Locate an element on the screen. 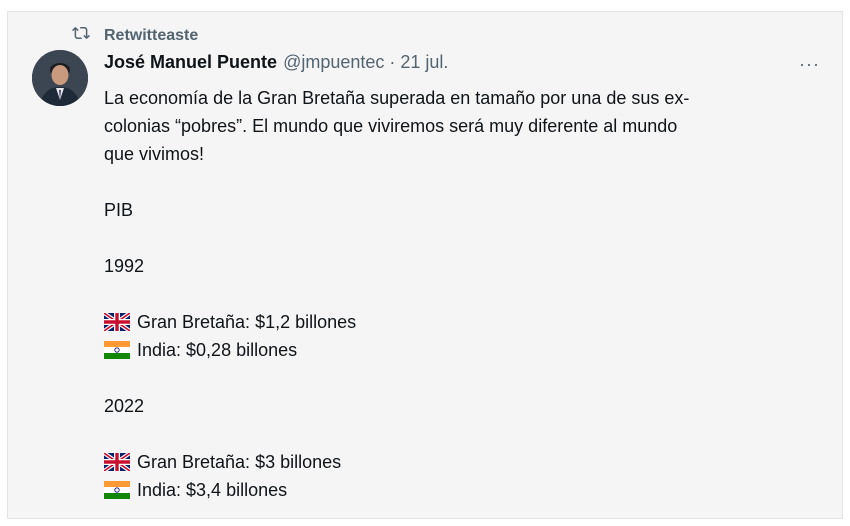  tweet-text-line: que vivimos! is located at coordinates (154, 154).